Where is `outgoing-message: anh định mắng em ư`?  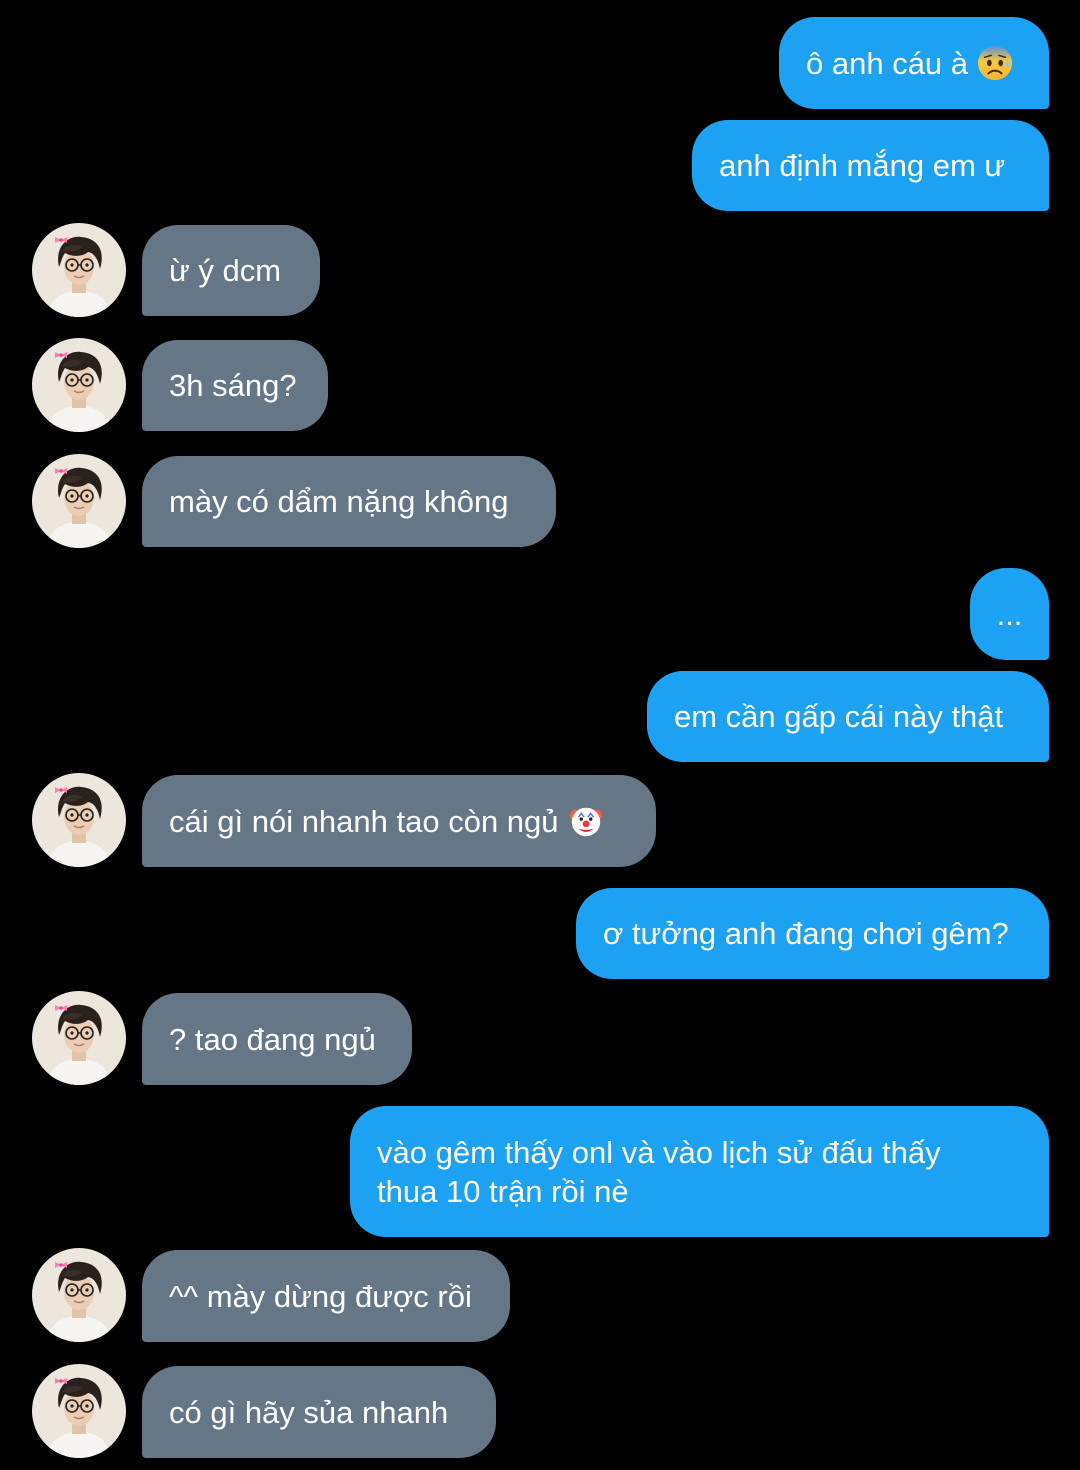
outgoing-message: anh định mắng em ư is located at coordinates (870, 165).